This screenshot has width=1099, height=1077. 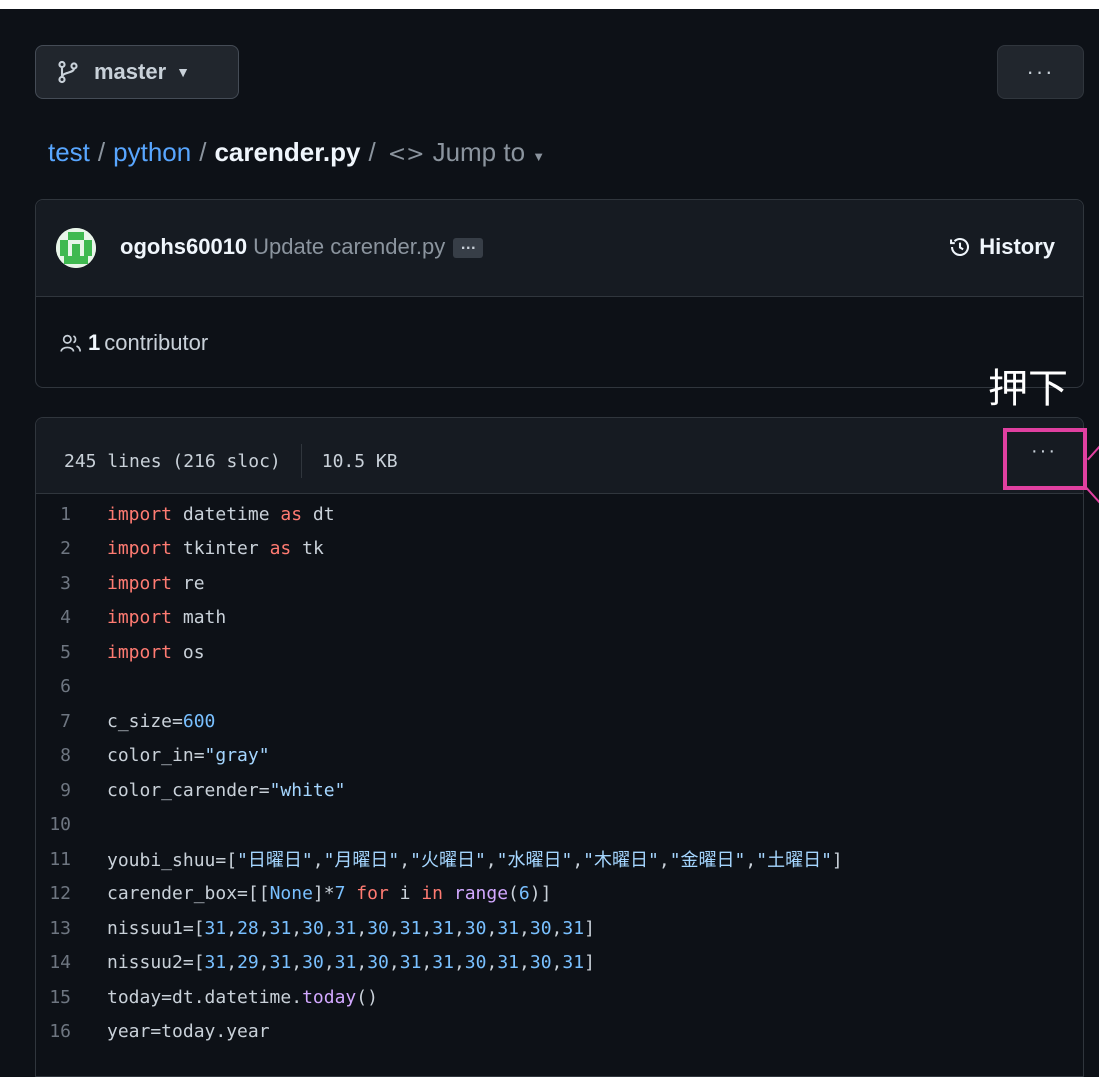 What do you see at coordinates (188, 894) in the screenshot?
I see `code-token: carender_box=[[` at bounding box center [188, 894].